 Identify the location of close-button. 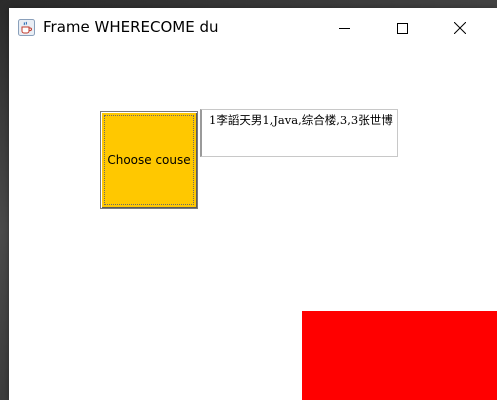
(460, 28).